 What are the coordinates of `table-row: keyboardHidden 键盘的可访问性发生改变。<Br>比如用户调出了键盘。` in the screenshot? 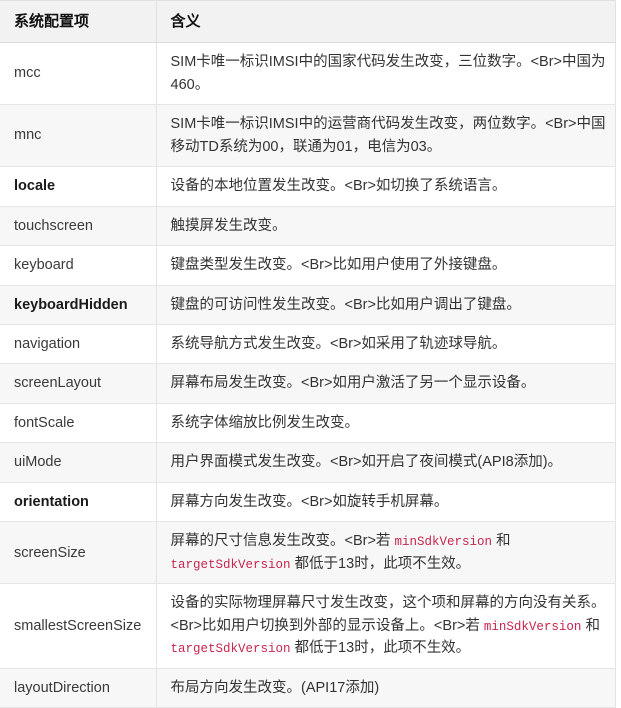 It's located at (308, 305).